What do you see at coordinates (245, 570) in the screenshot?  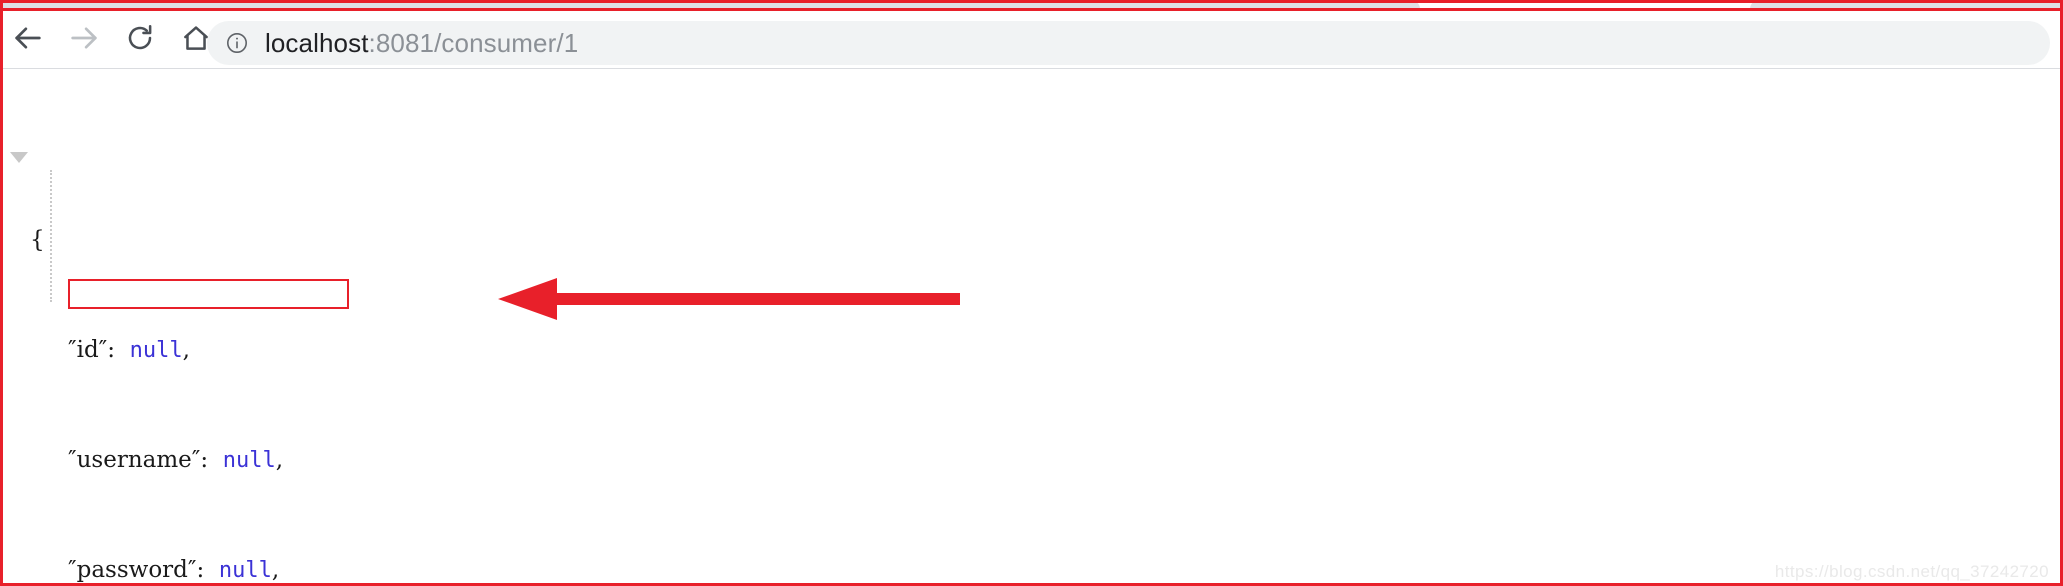 I see `json-value-password: null` at bounding box center [245, 570].